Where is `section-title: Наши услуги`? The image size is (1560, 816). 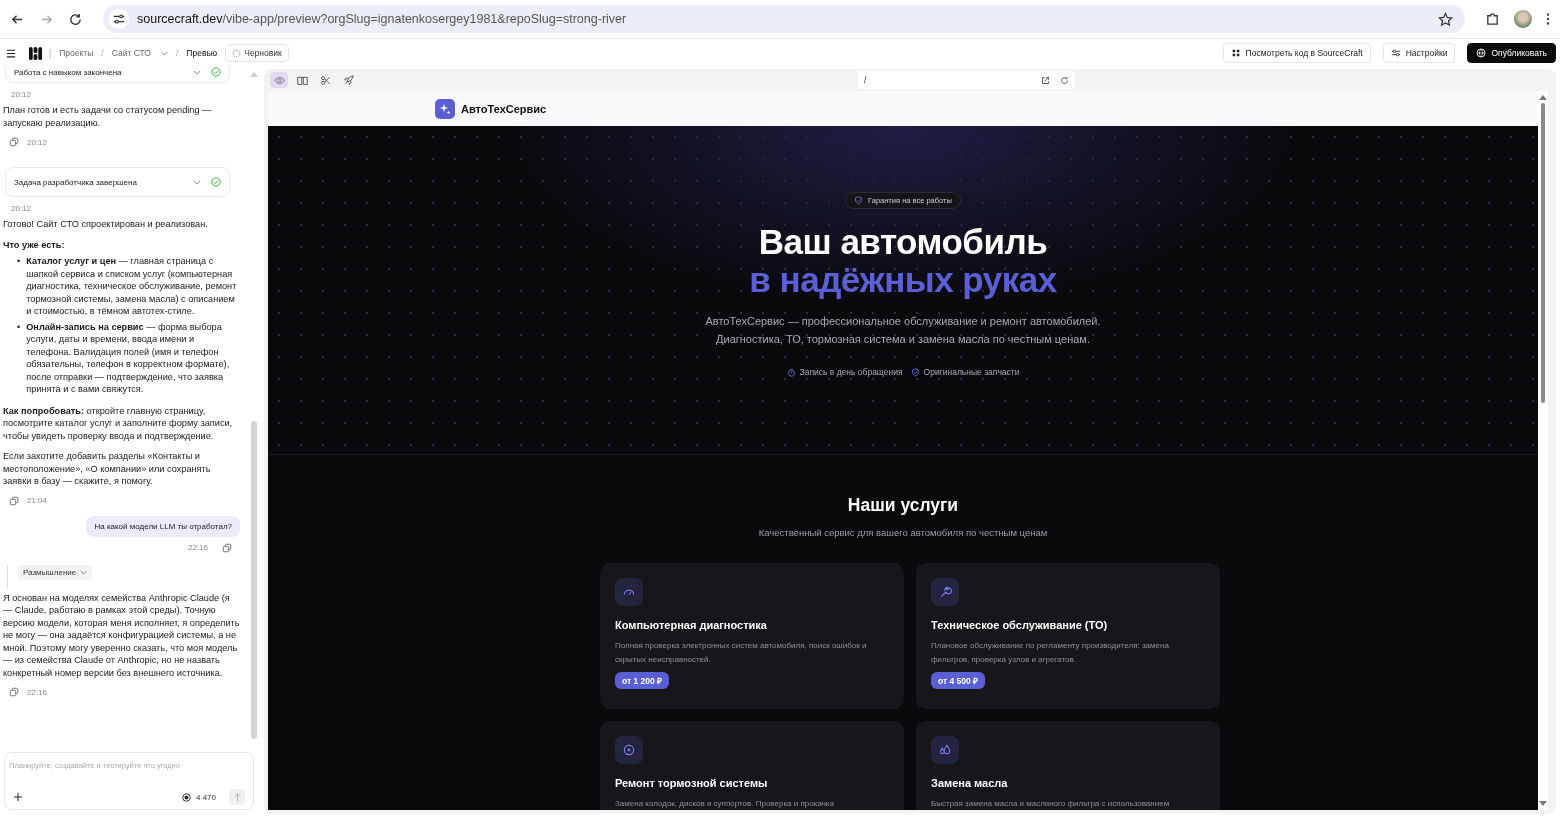
section-title: Наши услуги is located at coordinates (903, 505).